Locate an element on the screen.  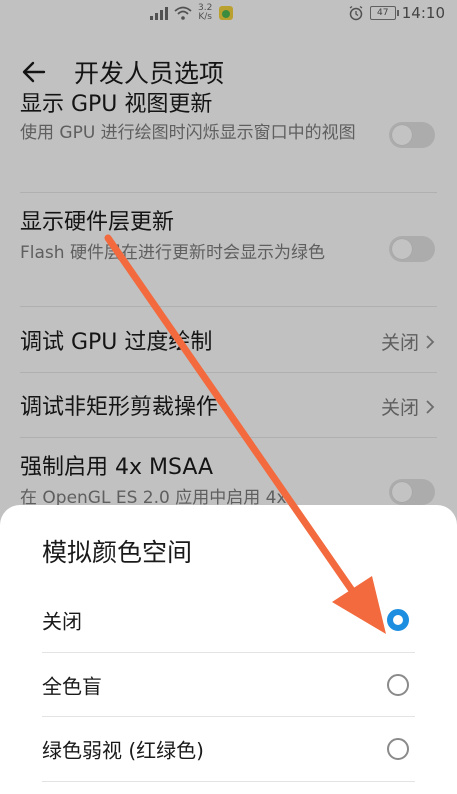
radio-selected-icon is located at coordinates (398, 620).